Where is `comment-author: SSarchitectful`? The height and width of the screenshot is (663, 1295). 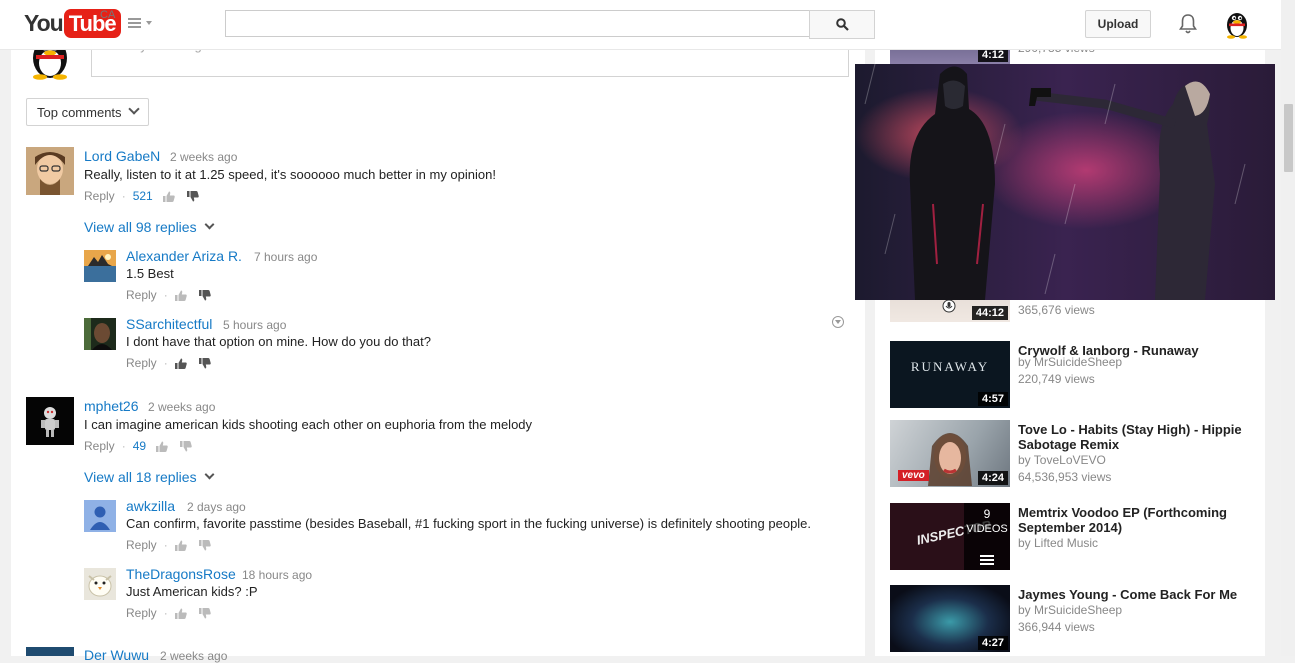 comment-author: SSarchitectful is located at coordinates (169, 324).